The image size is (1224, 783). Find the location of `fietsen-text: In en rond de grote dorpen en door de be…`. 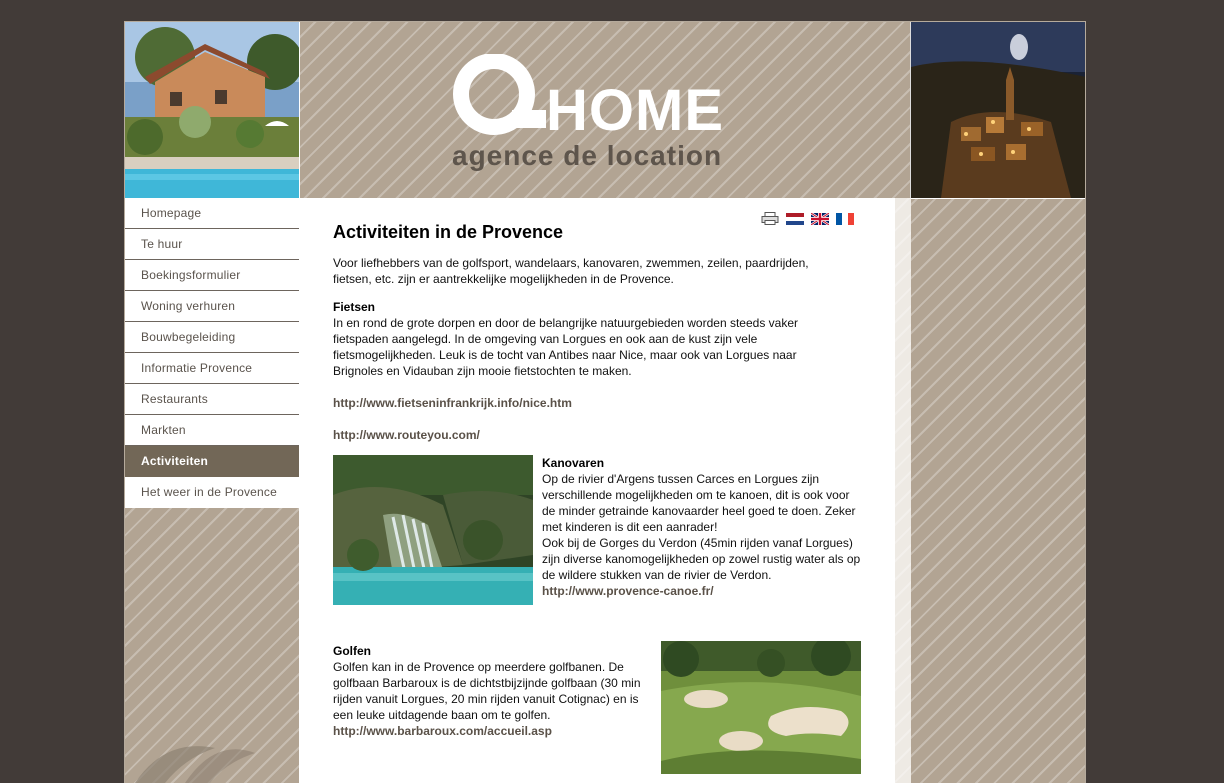

fietsen-text: In en rond de grote dorpen en door de be… is located at coordinates (565, 347).